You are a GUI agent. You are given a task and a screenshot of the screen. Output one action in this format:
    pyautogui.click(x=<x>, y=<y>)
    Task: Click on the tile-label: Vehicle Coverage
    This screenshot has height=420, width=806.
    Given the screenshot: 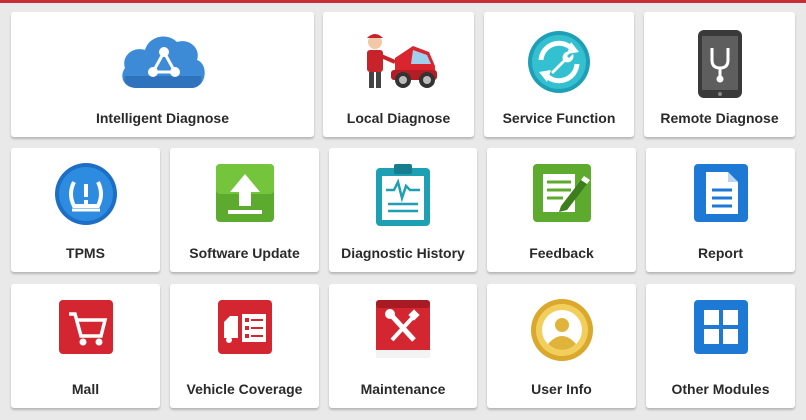 What is the action you would take?
    pyautogui.click(x=244, y=389)
    